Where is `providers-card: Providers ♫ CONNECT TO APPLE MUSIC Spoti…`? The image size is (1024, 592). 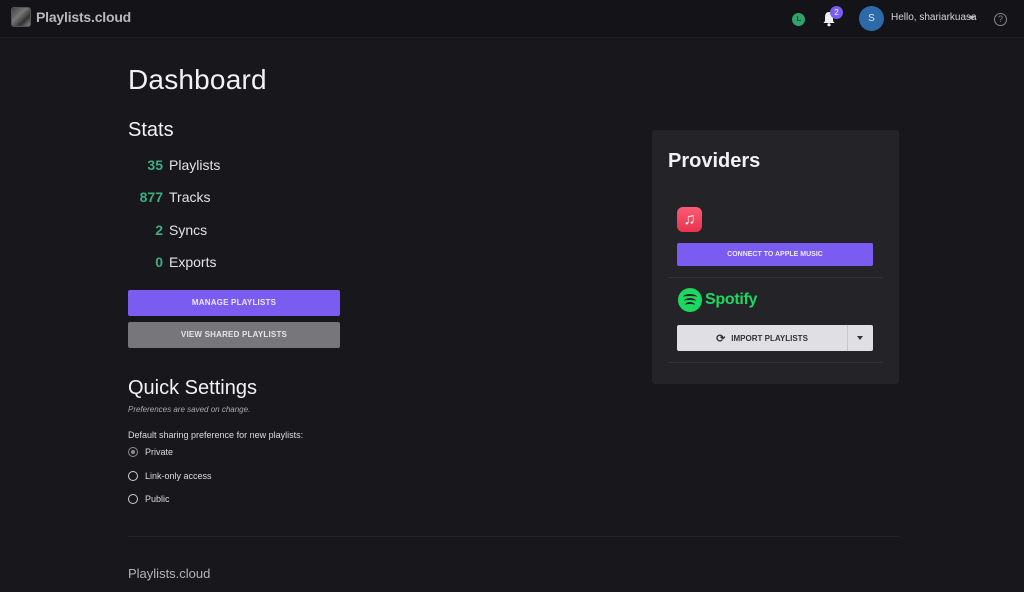 providers-card: Providers ♫ CONNECT TO APPLE MUSIC Spoti… is located at coordinates (775, 257).